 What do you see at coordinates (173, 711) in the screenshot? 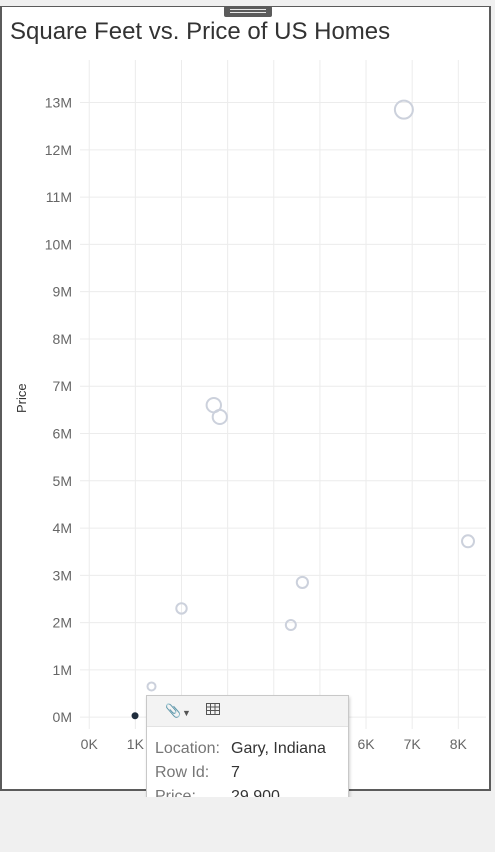
I see `paperclip-icon: 📎` at bounding box center [173, 711].